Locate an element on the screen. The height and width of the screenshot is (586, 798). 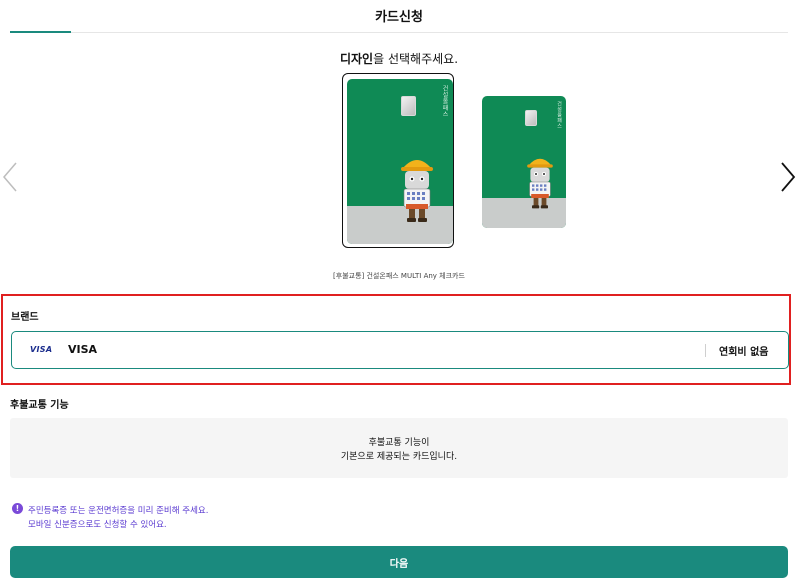
carousel-prev-button is located at coordinates (10, 177).